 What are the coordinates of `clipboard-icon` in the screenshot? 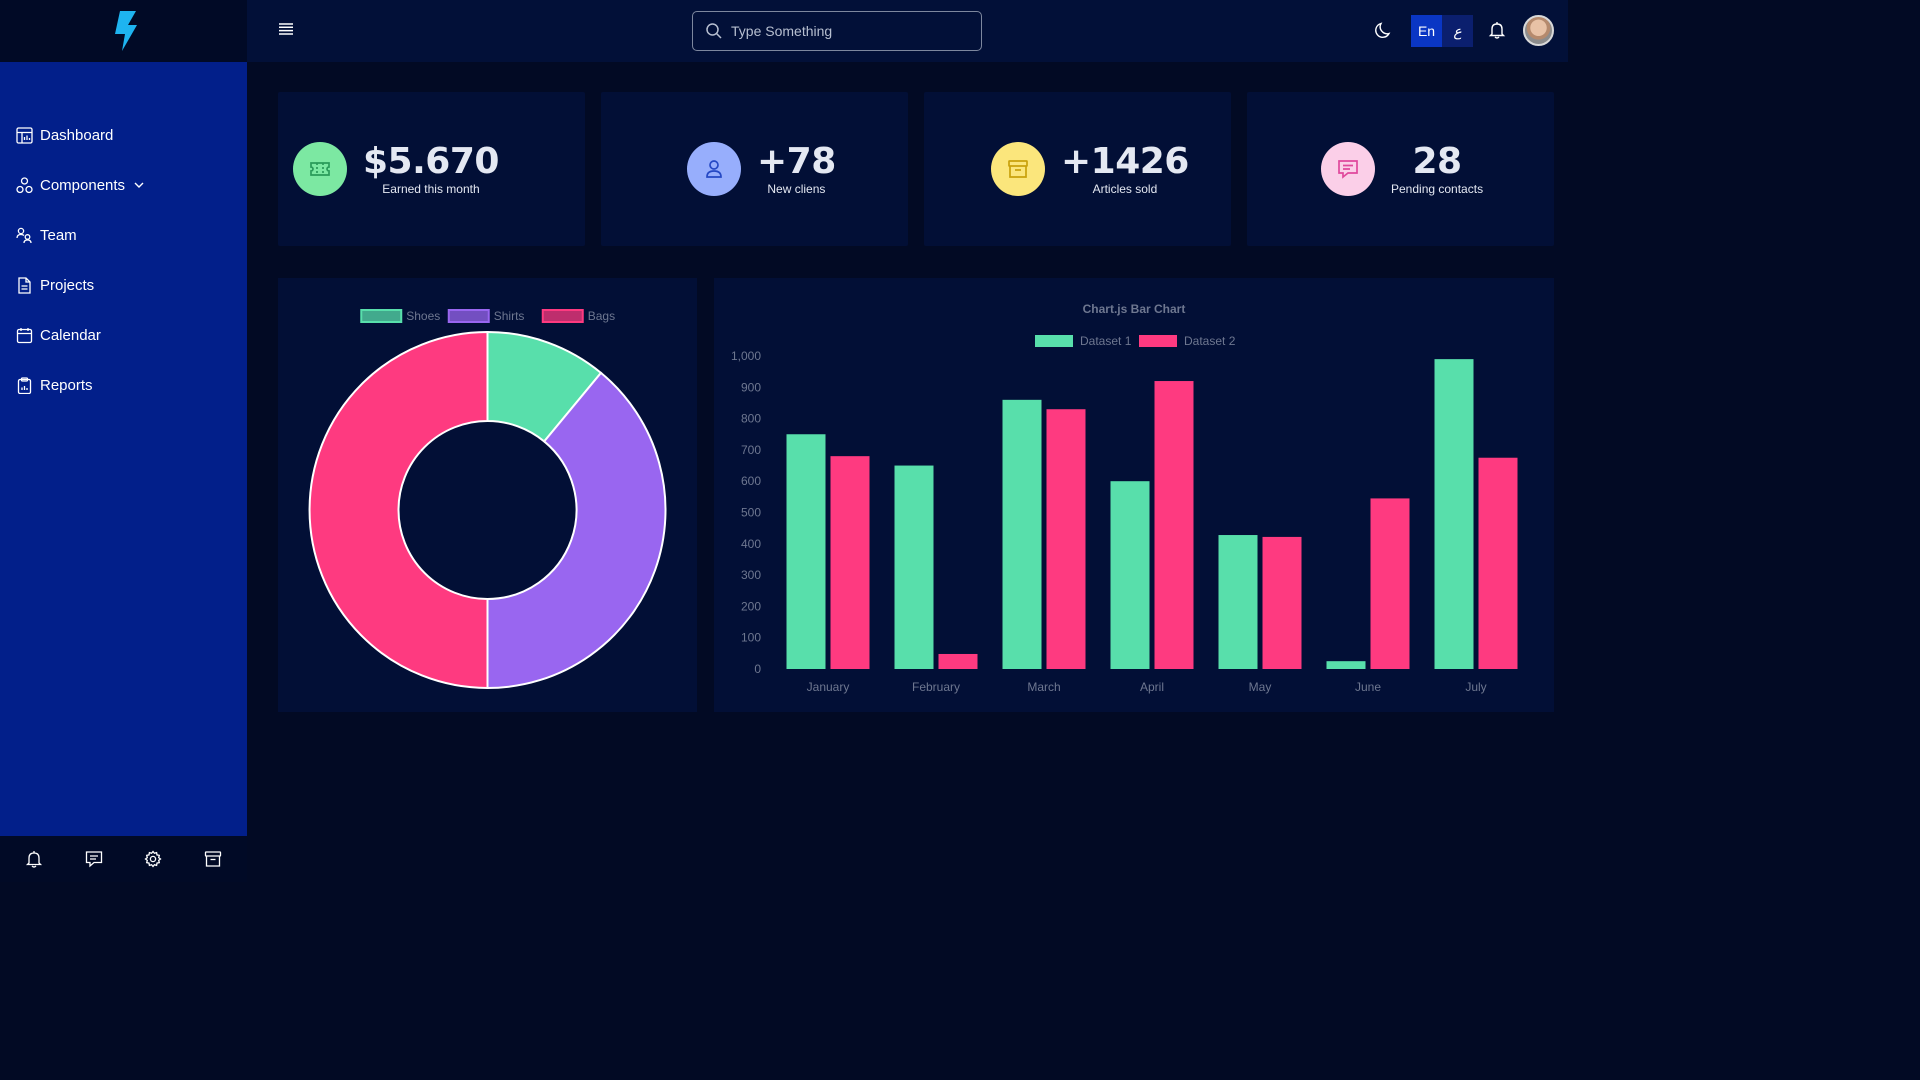 It's located at (24, 385).